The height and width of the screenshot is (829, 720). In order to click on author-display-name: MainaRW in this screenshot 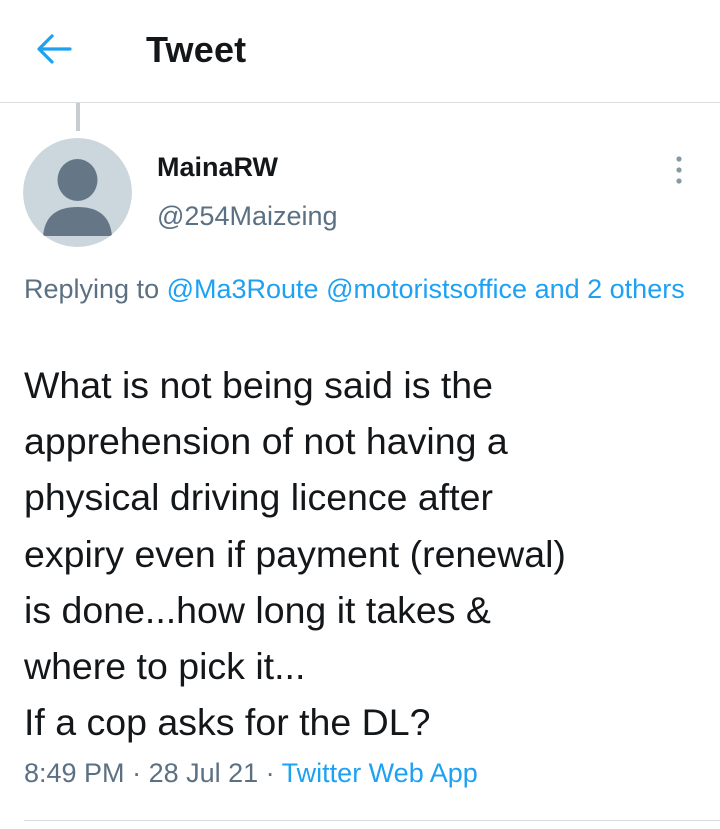, I will do `click(217, 167)`.